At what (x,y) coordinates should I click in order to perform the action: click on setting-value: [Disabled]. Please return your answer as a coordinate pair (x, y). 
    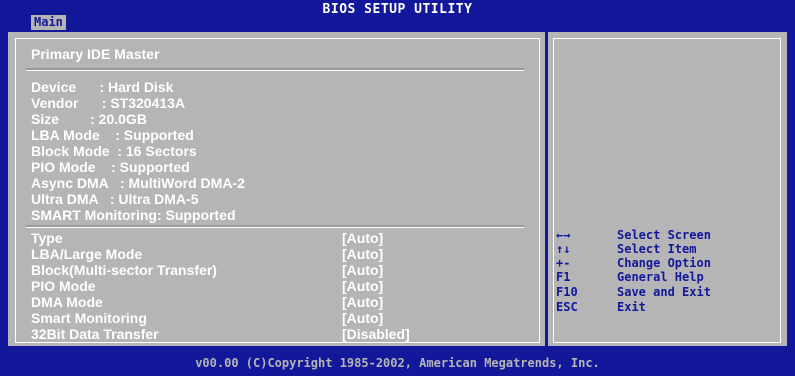
    Looking at the image, I should click on (376, 334).